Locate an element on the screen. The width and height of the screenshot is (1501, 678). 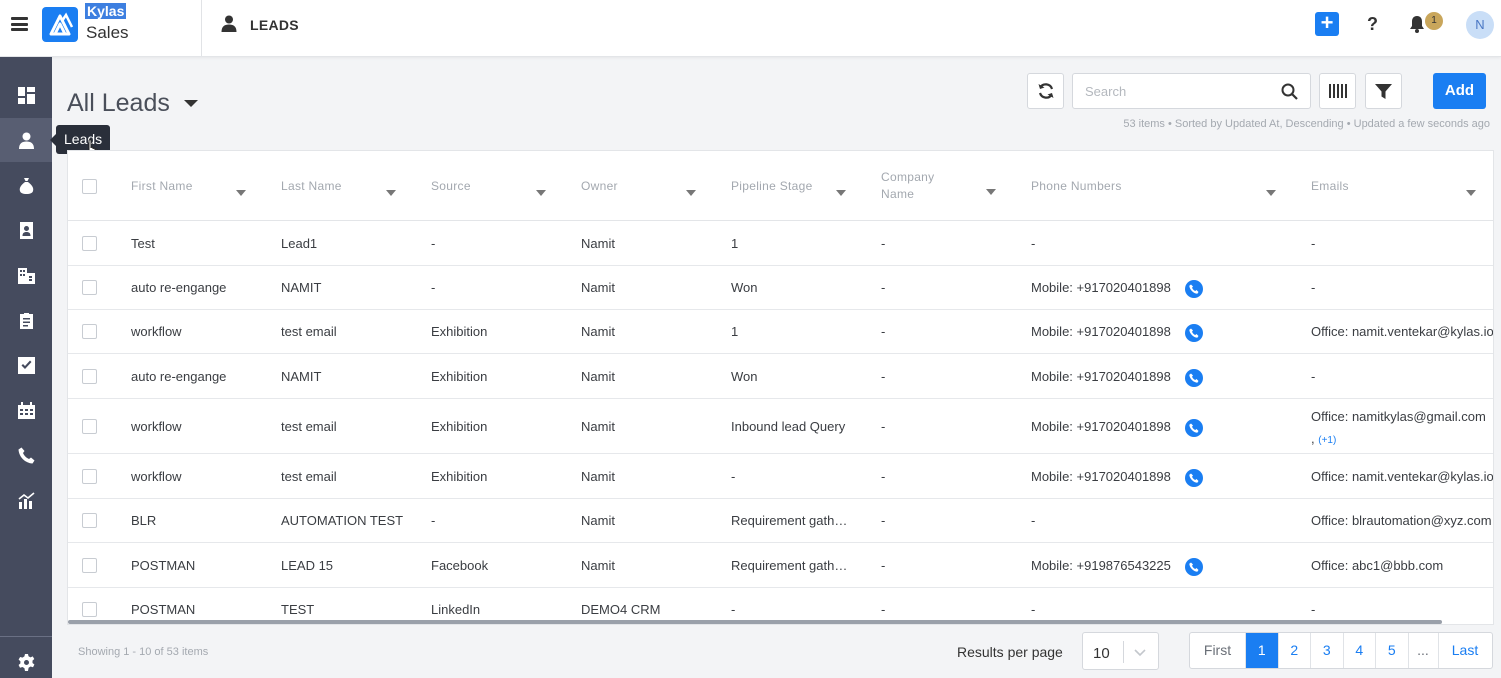
cell-email: Office: namitkylas@gmail.com is located at coordinates (1402, 416).